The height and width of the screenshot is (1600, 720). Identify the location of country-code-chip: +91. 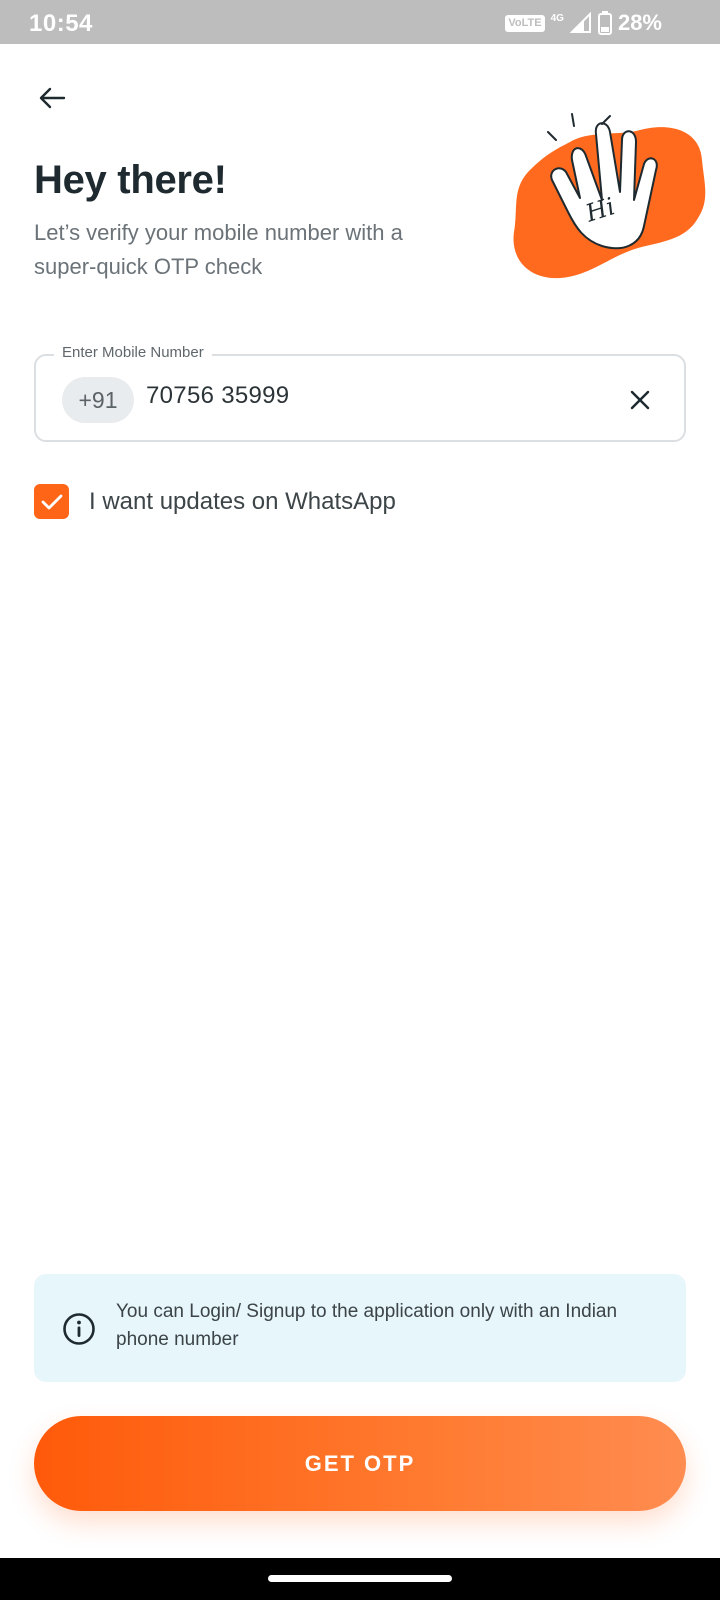
(98, 400).